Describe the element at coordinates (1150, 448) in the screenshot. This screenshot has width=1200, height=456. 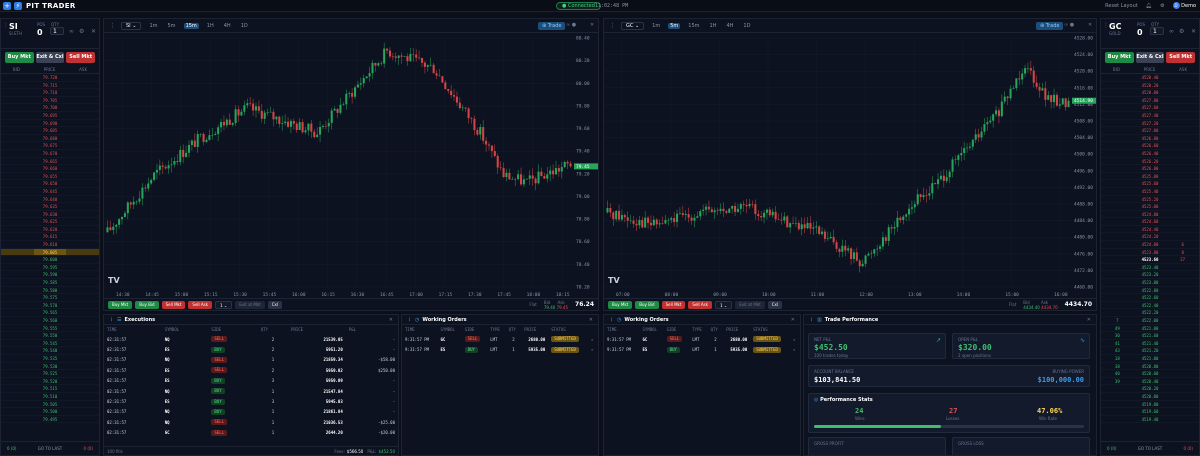
I see `go-to-last-button: GO TO LAST` at that location.